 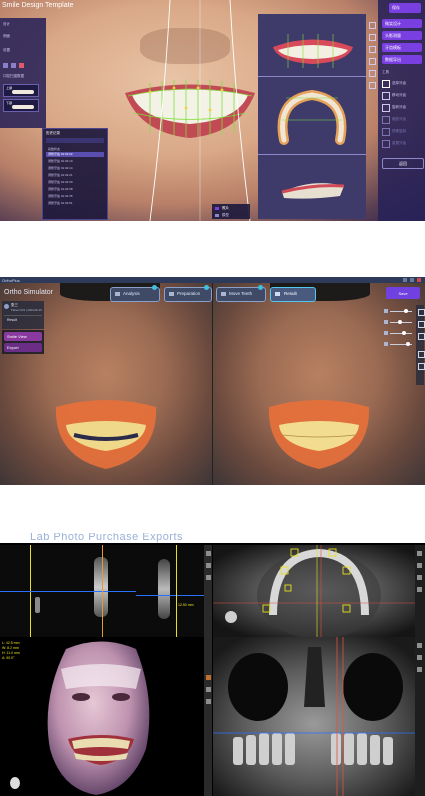 What do you see at coordinates (12, 320) in the screenshot?
I see `result-menu: Result` at bounding box center [12, 320].